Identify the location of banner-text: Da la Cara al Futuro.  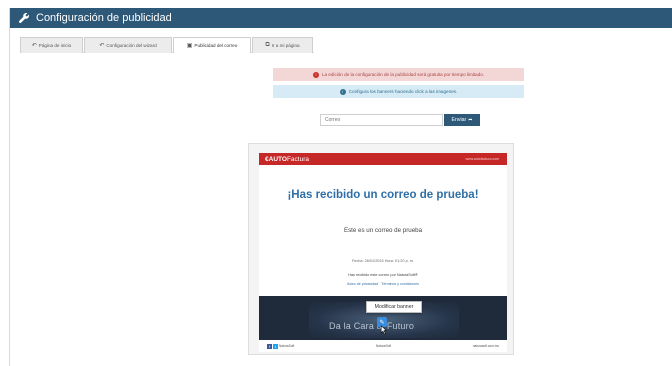
(372, 326).